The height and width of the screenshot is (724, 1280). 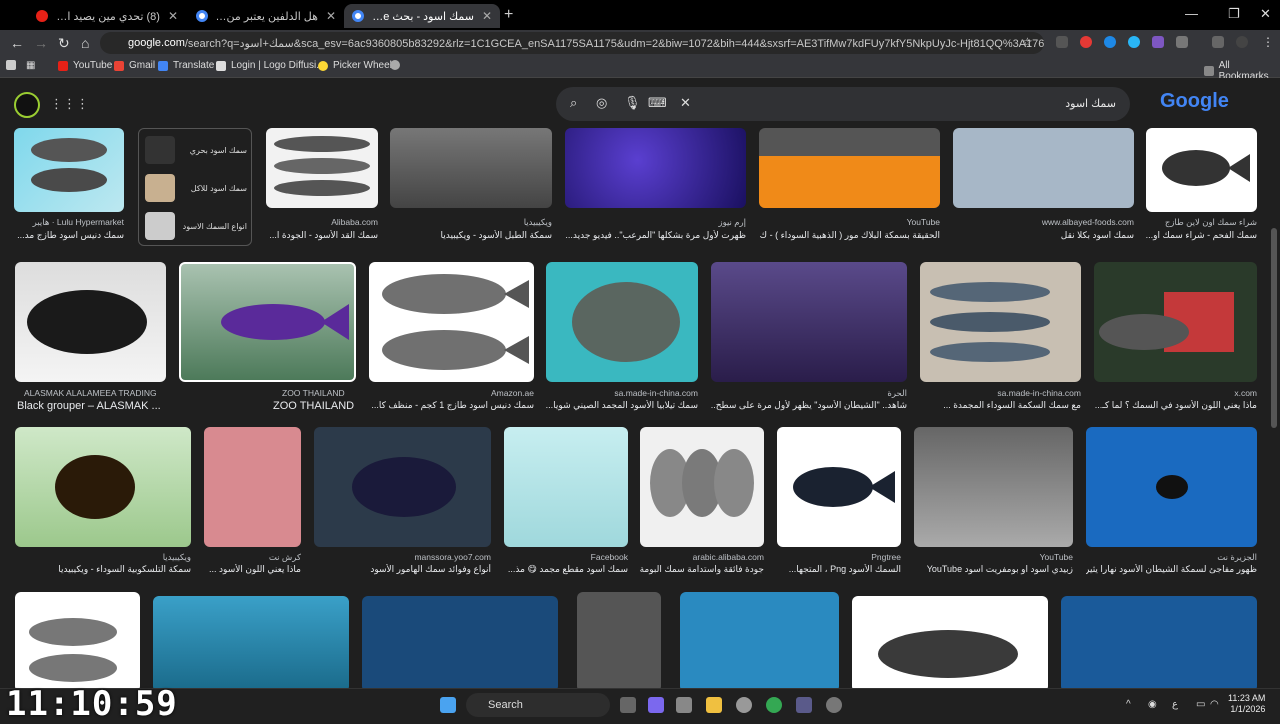 I want to click on result-source: Pngtree, so click(x=839, y=557).